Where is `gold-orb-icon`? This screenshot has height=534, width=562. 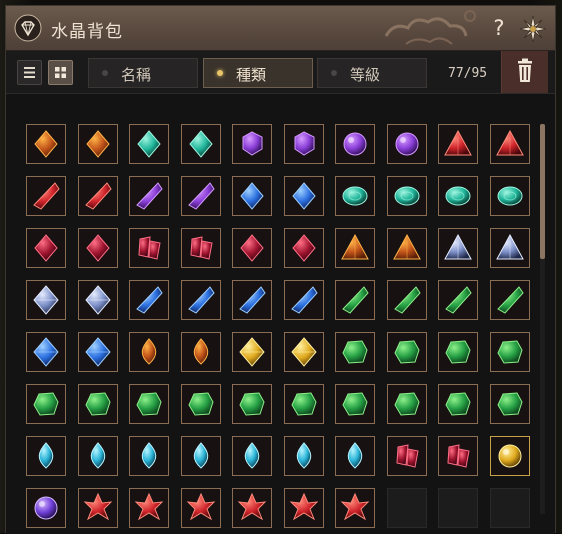
gold-orb-icon is located at coordinates (509, 456).